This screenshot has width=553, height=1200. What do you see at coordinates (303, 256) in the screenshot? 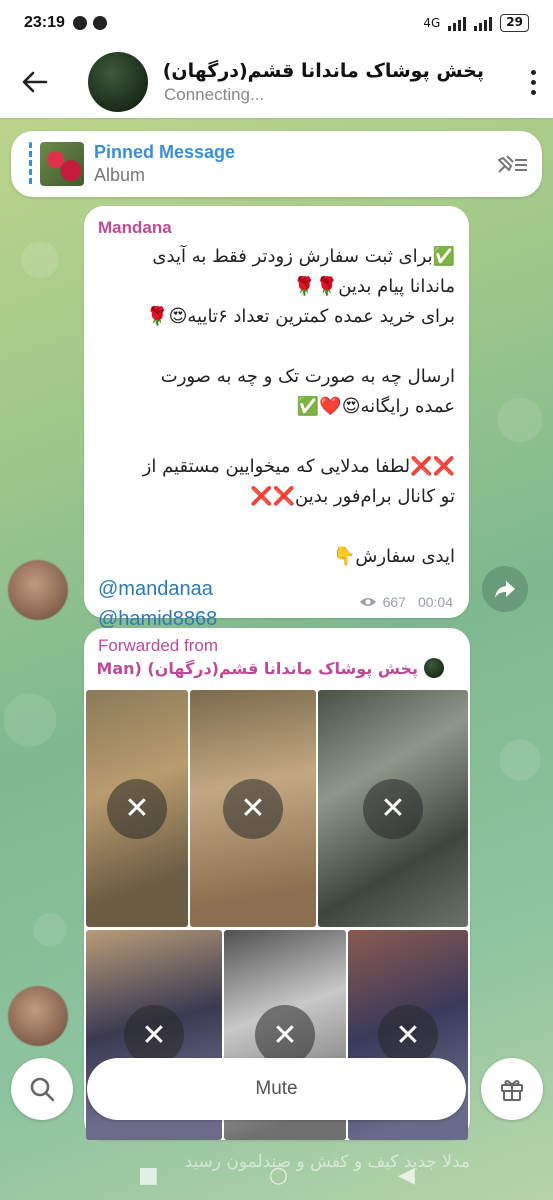
I see `message-line: ✅برای ثبت سفارش زودتر فقط به آیدی` at bounding box center [303, 256].